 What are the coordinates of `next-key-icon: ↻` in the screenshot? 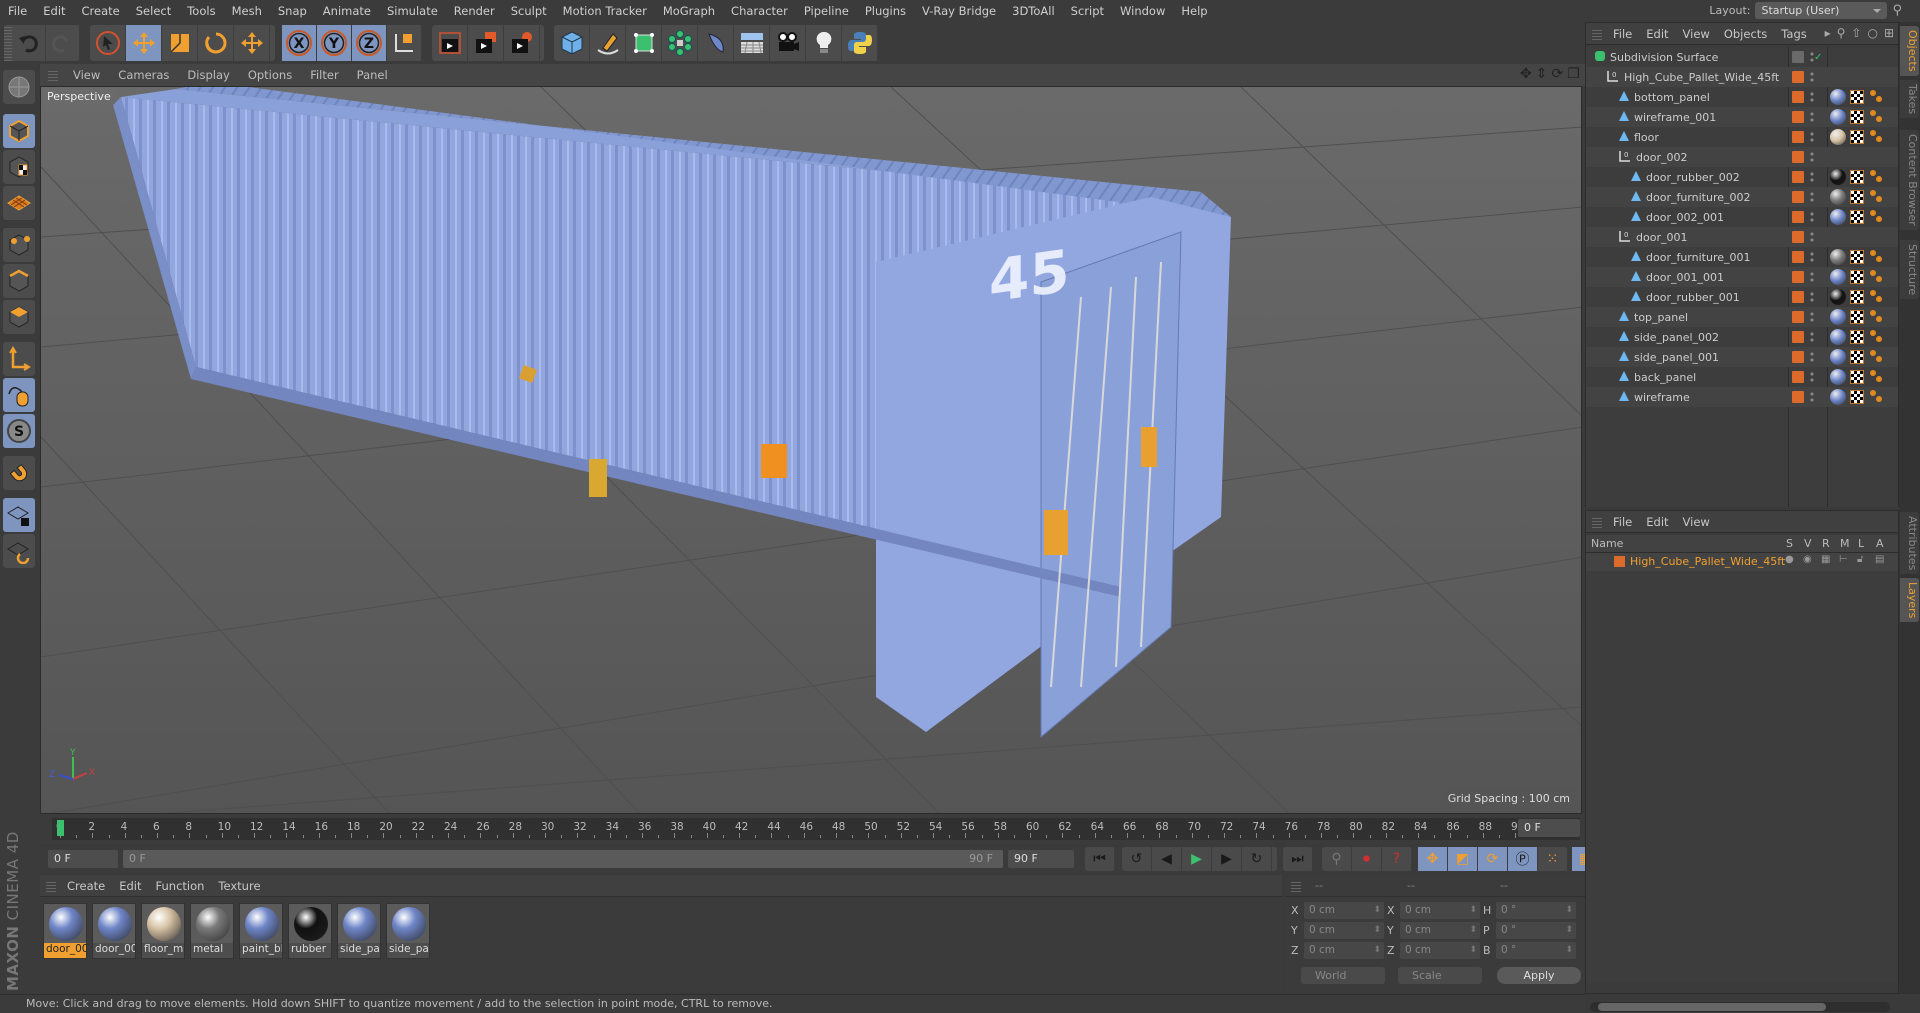 It's located at (1257, 859).